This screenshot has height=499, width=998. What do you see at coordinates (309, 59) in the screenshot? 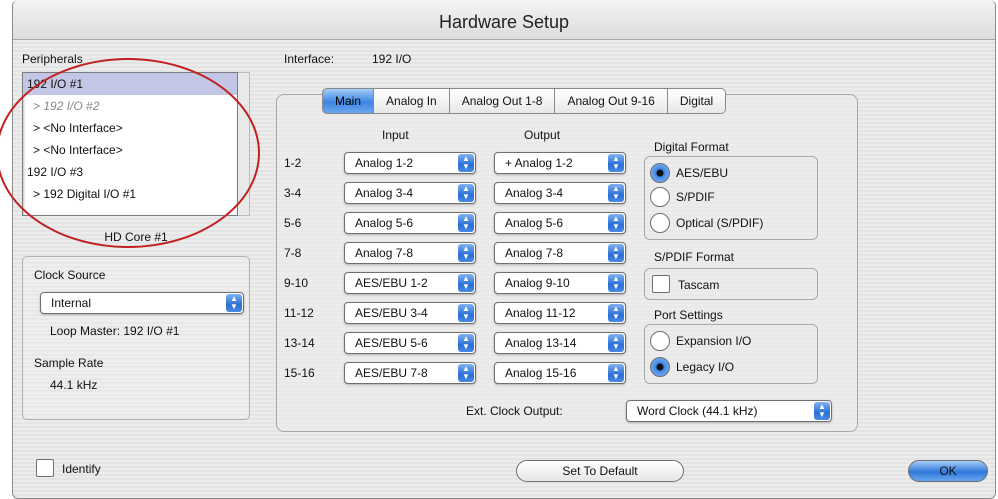
I see `interface-label: Interface:` at bounding box center [309, 59].